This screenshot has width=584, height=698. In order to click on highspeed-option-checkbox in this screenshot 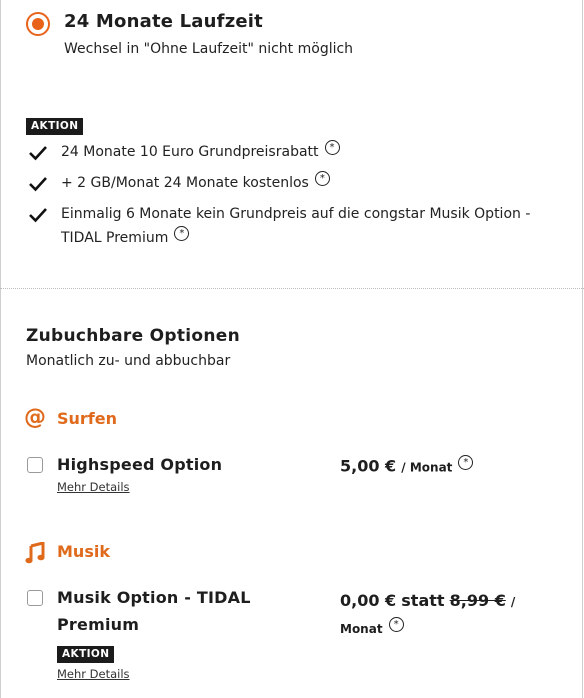, I will do `click(35, 465)`.